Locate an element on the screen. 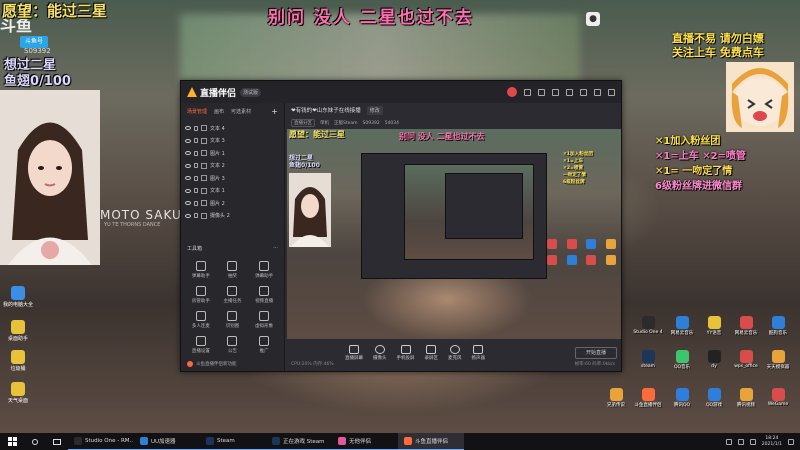  search-button is located at coordinates (35, 441).